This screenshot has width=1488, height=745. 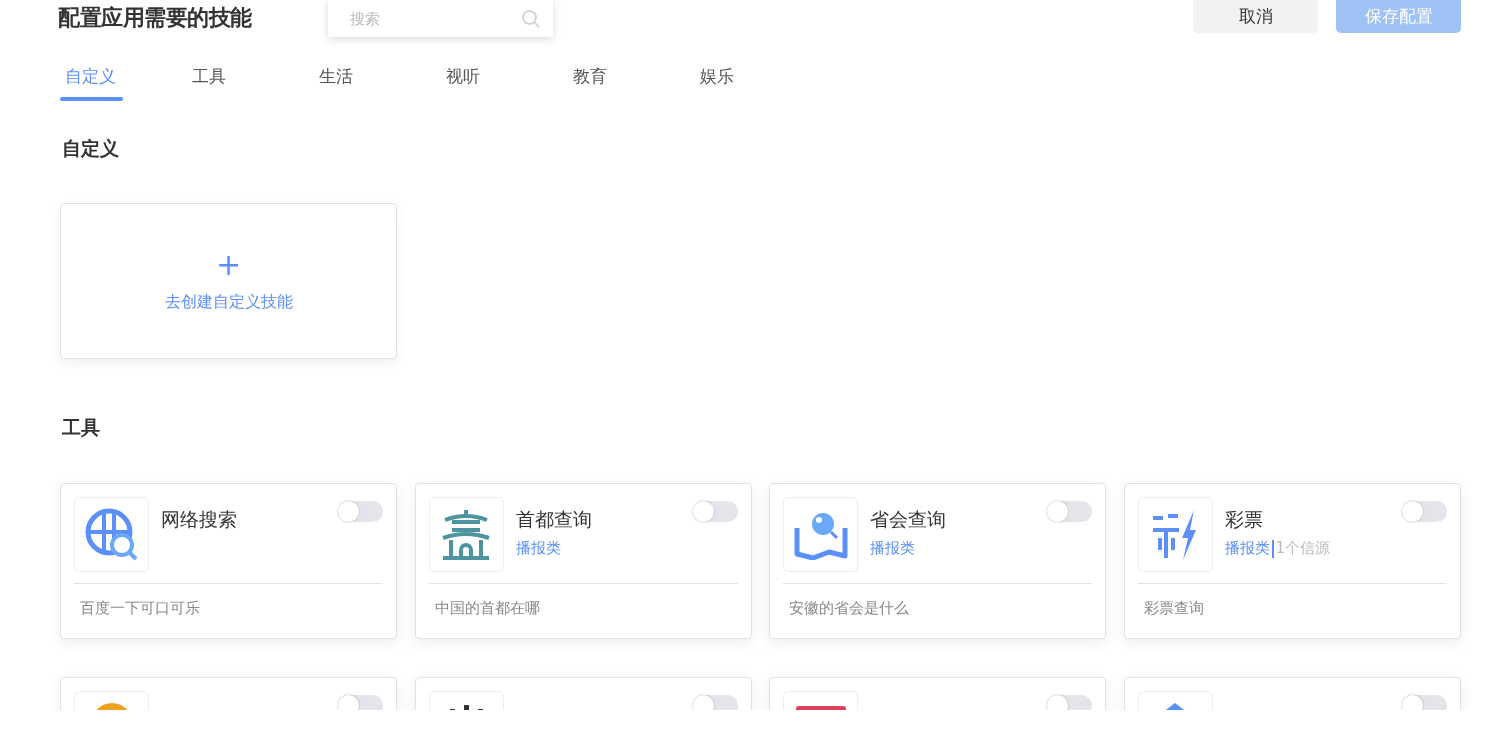 What do you see at coordinates (487, 608) in the screenshot?
I see `example-query: 中国的首都在哪` at bounding box center [487, 608].